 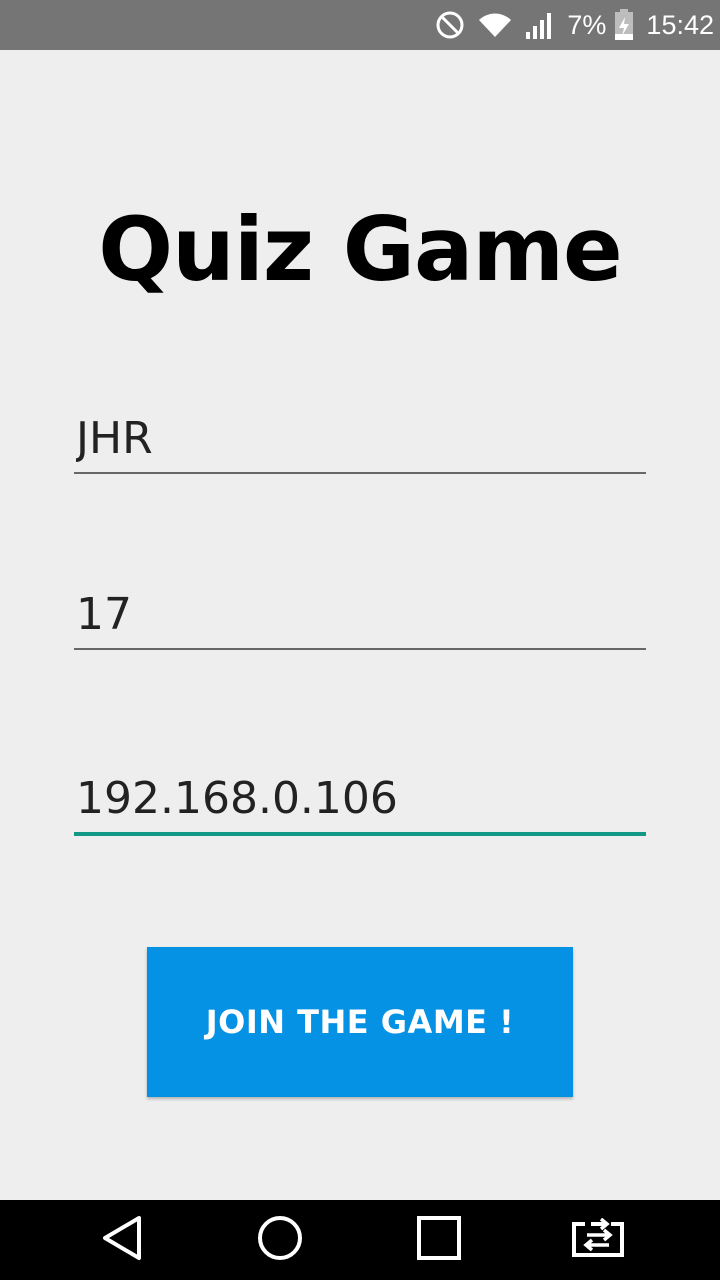 I want to click on battery-percent: 7%, so click(x=587, y=24).